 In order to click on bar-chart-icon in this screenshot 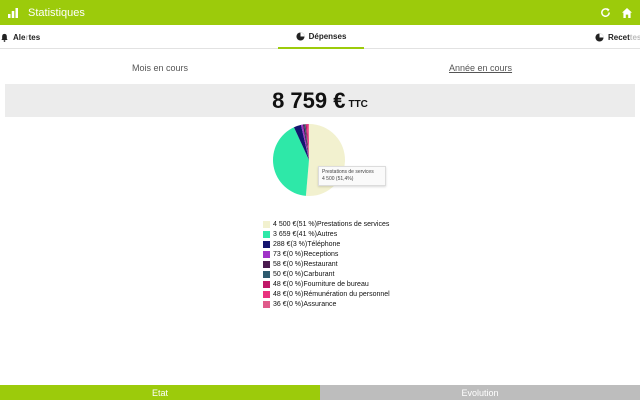, I will do `click(13, 12)`.